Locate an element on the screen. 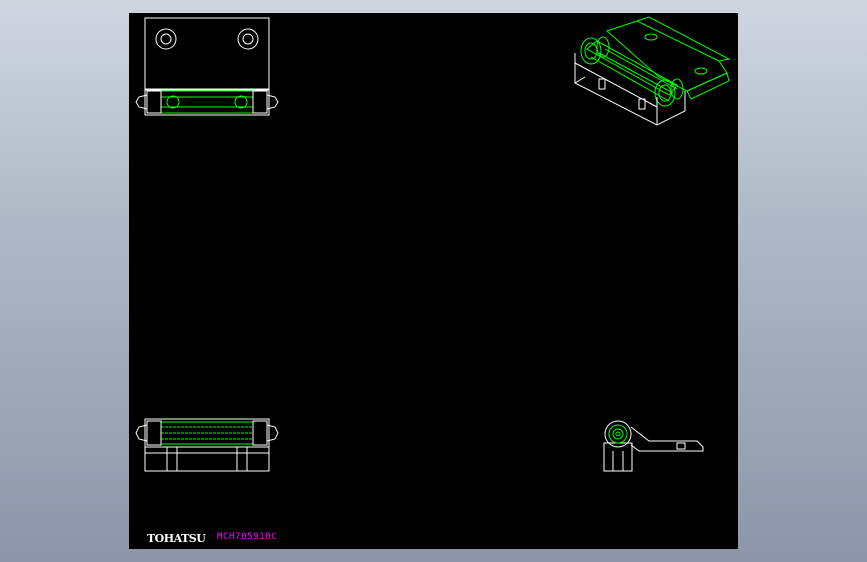 The width and height of the screenshot is (867, 562). side-view is located at coordinates (653, 446).